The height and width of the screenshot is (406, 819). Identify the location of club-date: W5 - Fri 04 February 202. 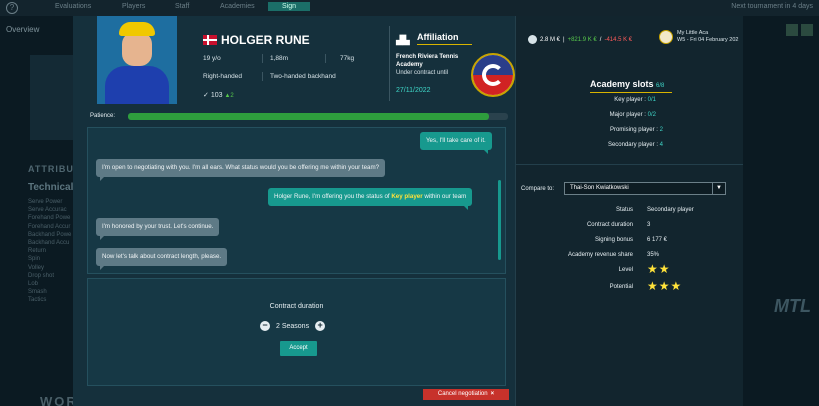
(708, 40).